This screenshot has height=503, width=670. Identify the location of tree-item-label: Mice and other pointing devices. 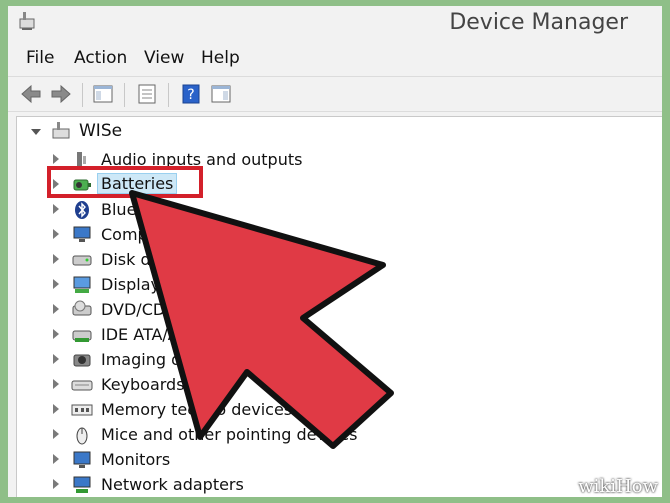
(229, 434).